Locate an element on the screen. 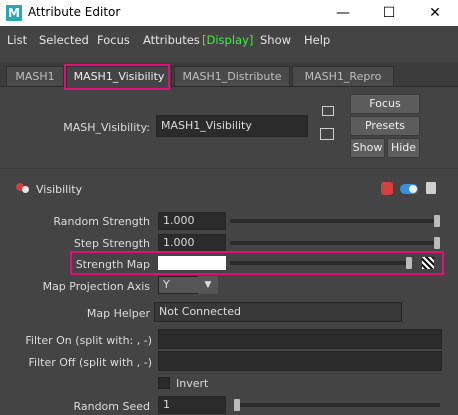  strength-map-slider-handle is located at coordinates (409, 263).